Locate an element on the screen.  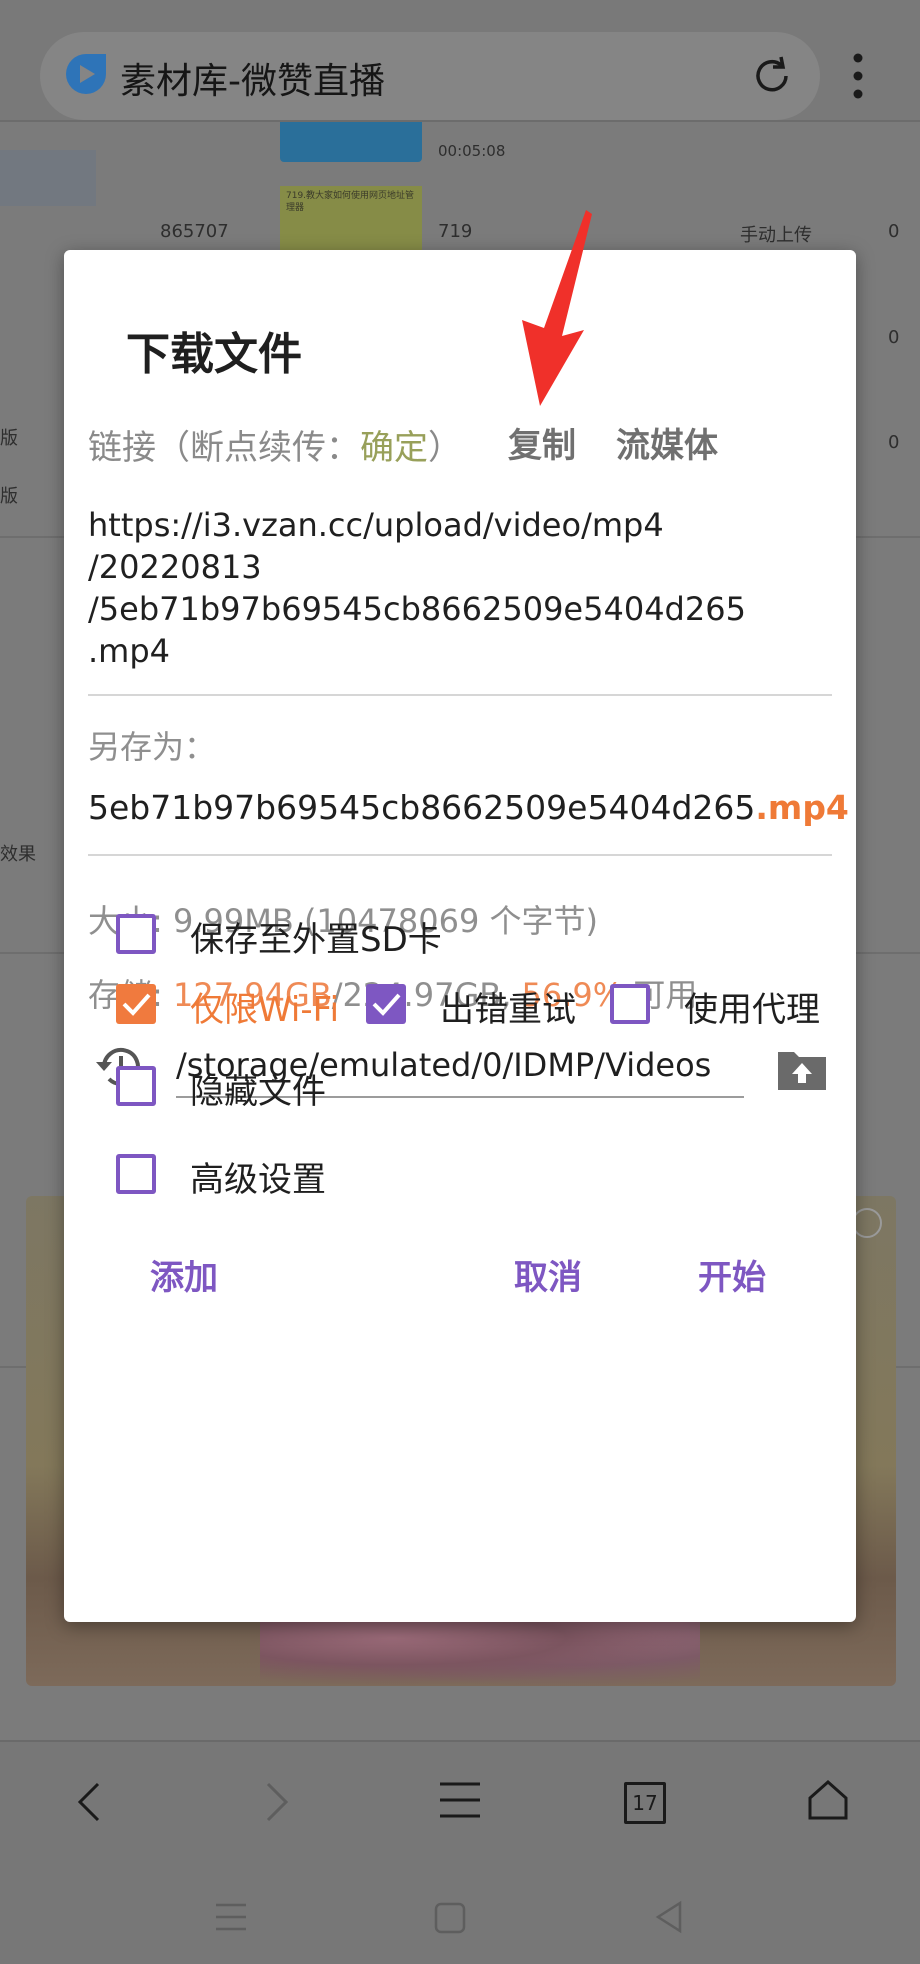
bg-number: 719 is located at coordinates (455, 231).